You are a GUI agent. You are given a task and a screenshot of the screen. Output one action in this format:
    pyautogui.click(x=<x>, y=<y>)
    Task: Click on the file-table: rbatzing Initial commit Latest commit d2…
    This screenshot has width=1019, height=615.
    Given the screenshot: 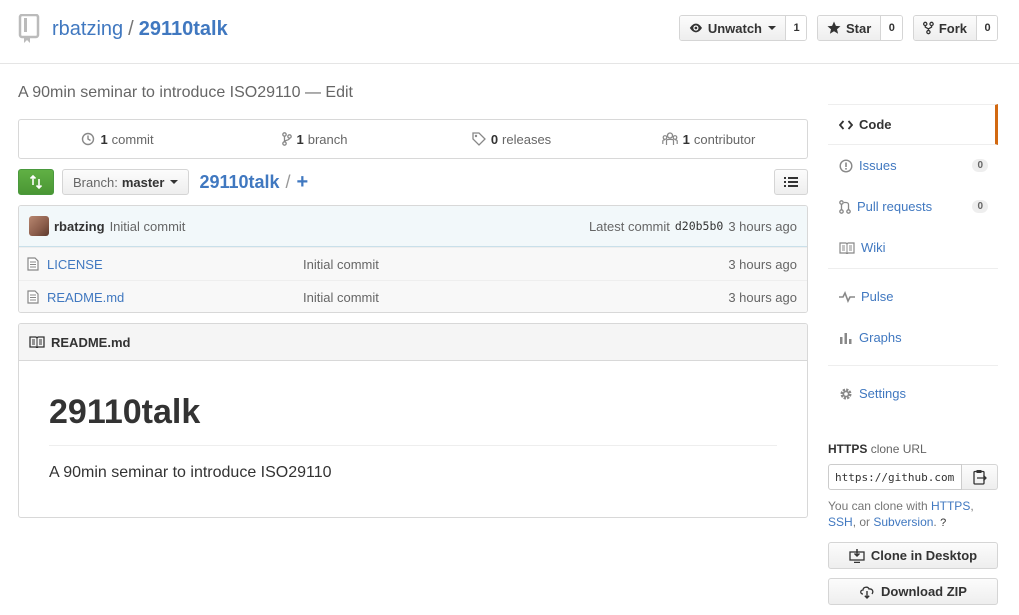 What is the action you would take?
    pyautogui.click(x=413, y=259)
    